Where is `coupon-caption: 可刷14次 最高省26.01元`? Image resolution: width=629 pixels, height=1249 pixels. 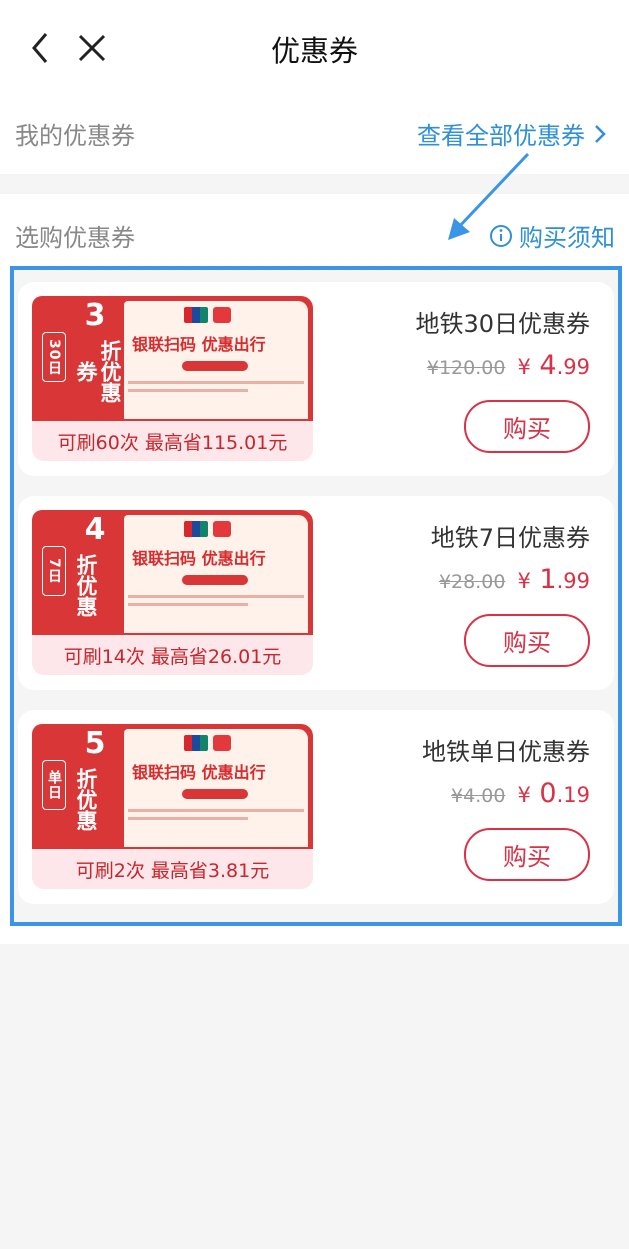
coupon-caption: 可刷14次 最高省26.01元 is located at coordinates (172, 655).